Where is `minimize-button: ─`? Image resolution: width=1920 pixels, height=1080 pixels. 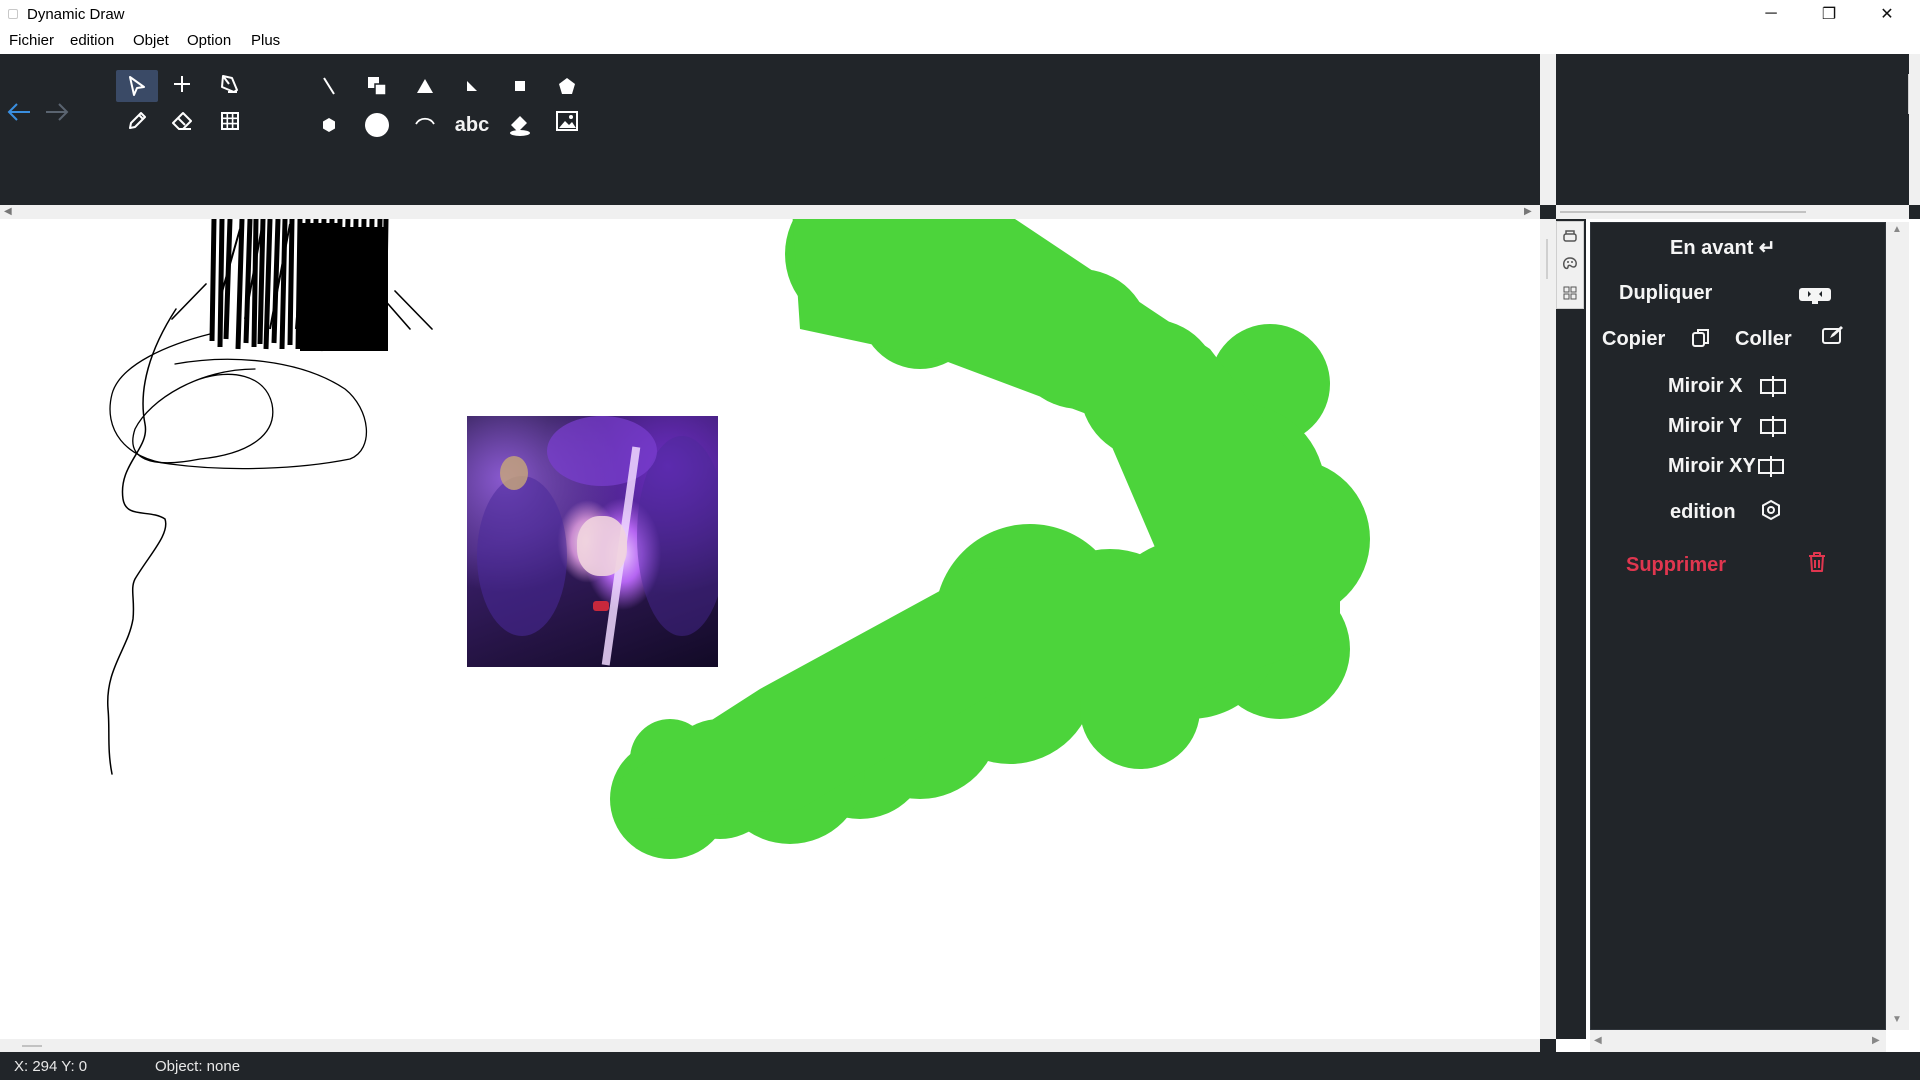 minimize-button: ─ is located at coordinates (1771, 14).